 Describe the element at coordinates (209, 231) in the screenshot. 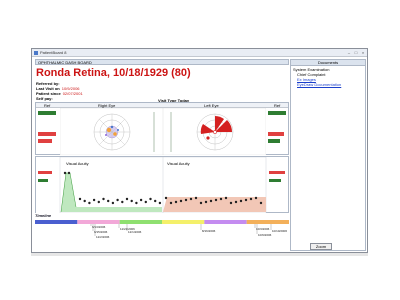

I see `timeline-date: 8/16/2006` at that location.